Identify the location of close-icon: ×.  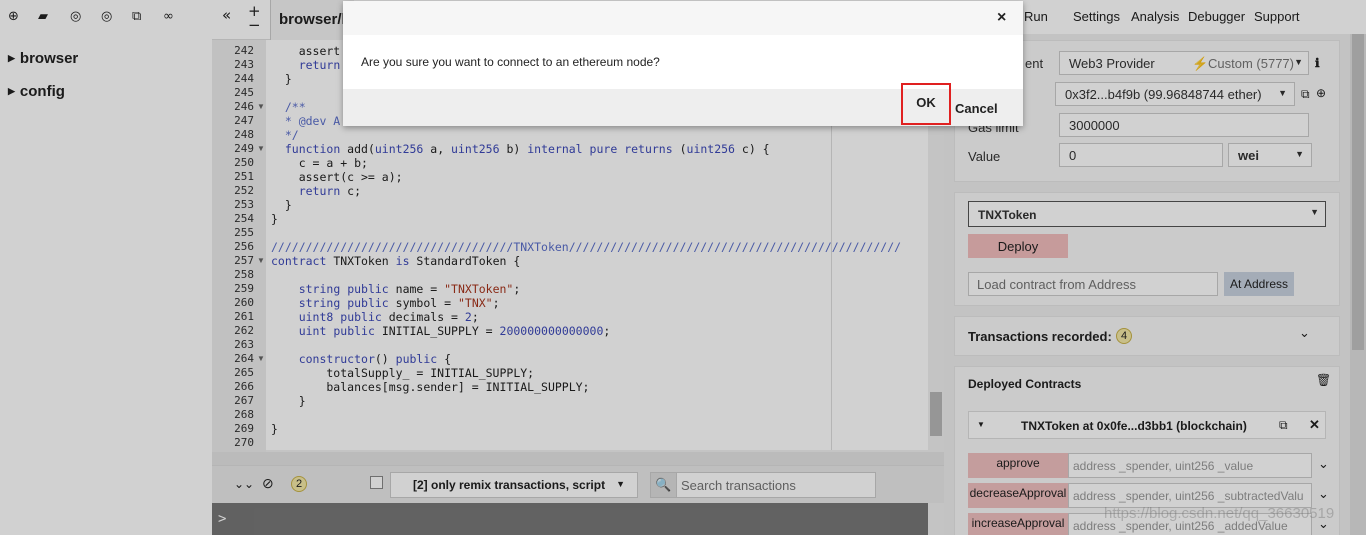
(1001, 18).